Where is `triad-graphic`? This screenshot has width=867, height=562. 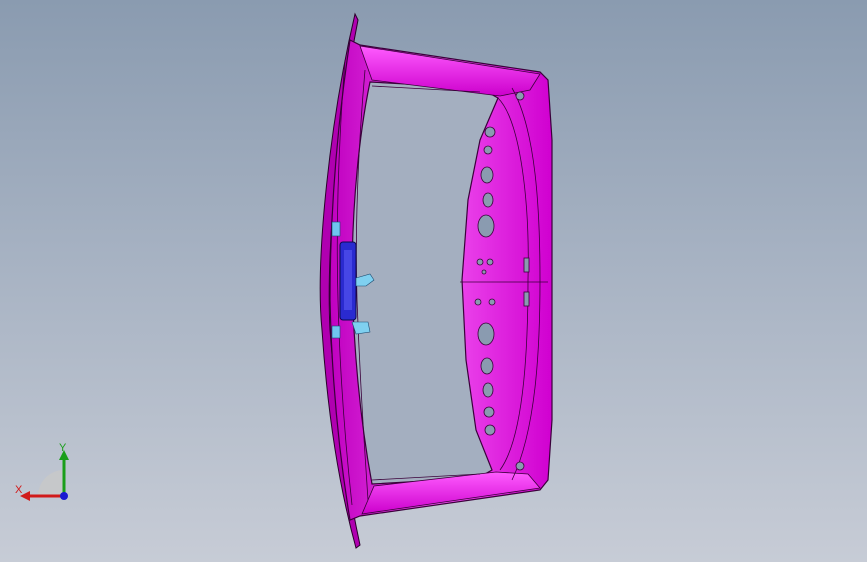
triad-graphic is located at coordinates (44, 475).